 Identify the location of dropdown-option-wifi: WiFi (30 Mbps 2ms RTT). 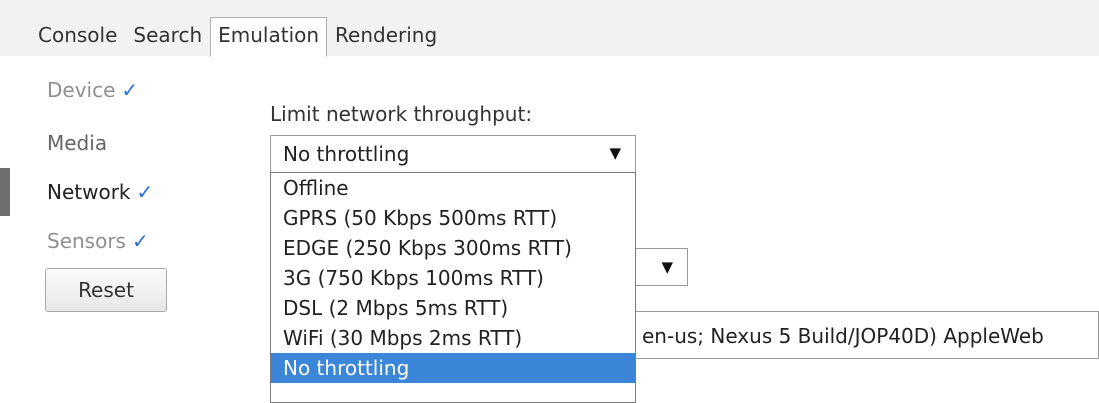
(453, 338).